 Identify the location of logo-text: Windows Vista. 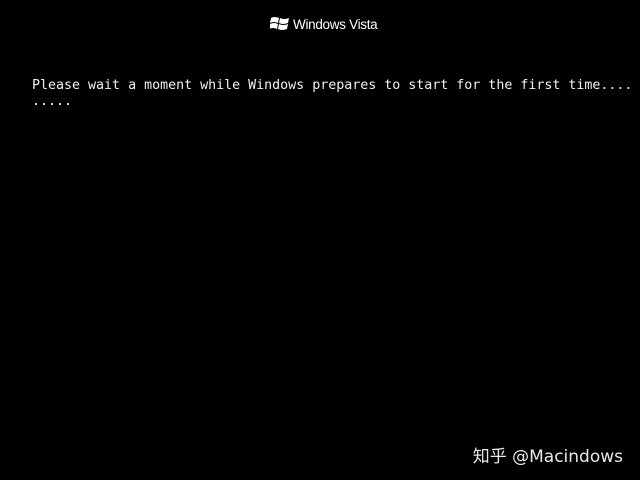
(335, 24).